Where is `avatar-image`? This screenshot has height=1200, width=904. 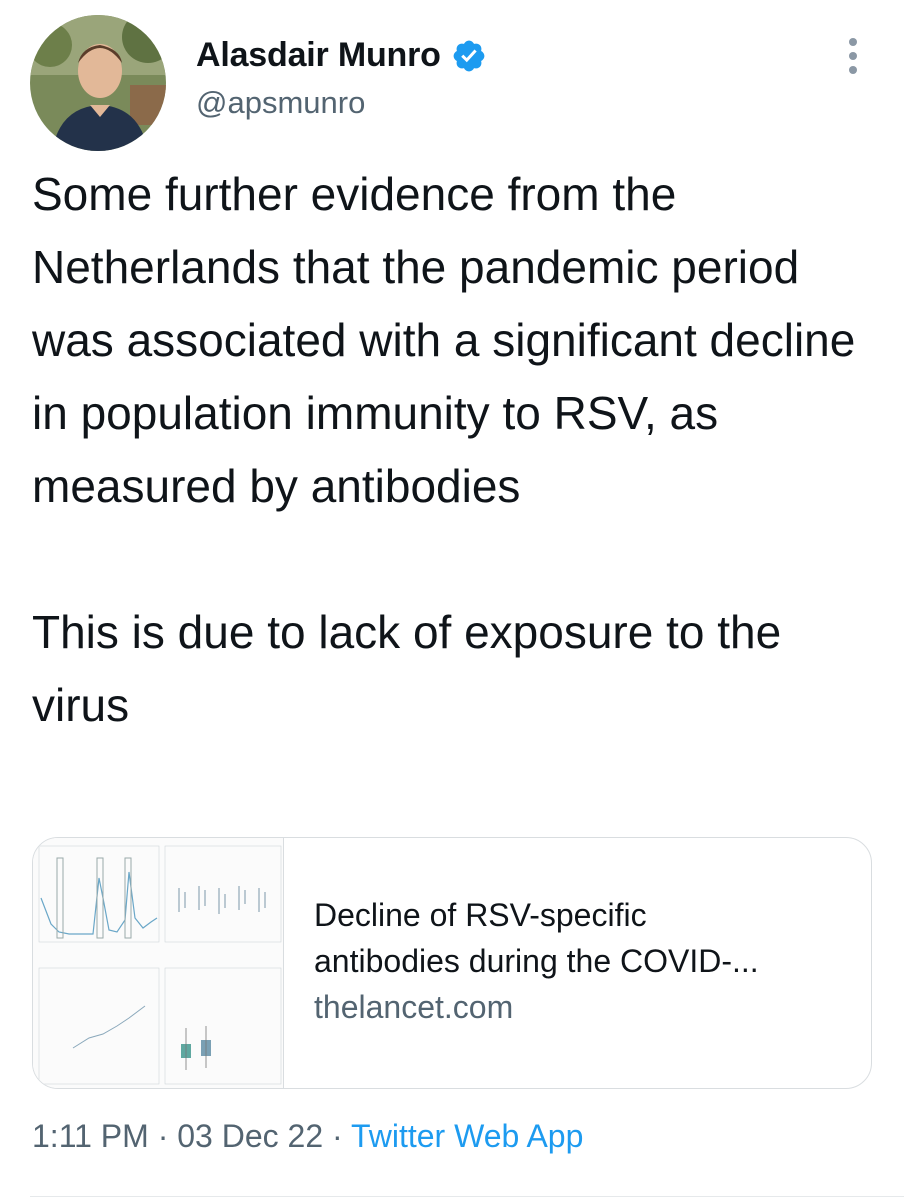 avatar-image is located at coordinates (98, 83).